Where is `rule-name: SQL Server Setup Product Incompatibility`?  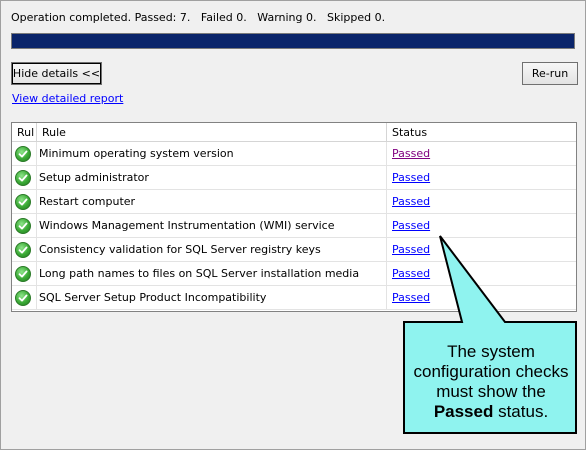 rule-name: SQL Server Setup Product Incompatibility is located at coordinates (212, 298).